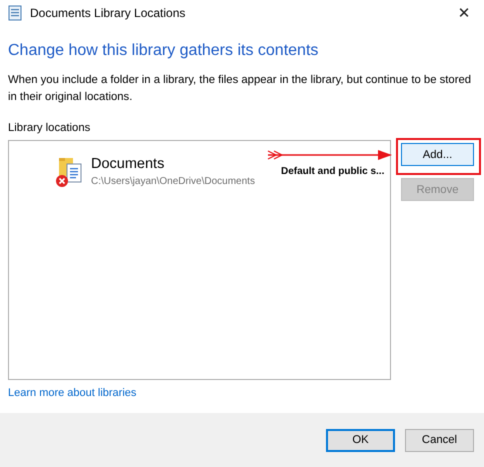  Describe the element at coordinates (240, 89) in the screenshot. I see `description-text: When you include a folder in a library, the files appear in the library, but continue to be stored in their original locations.` at that location.